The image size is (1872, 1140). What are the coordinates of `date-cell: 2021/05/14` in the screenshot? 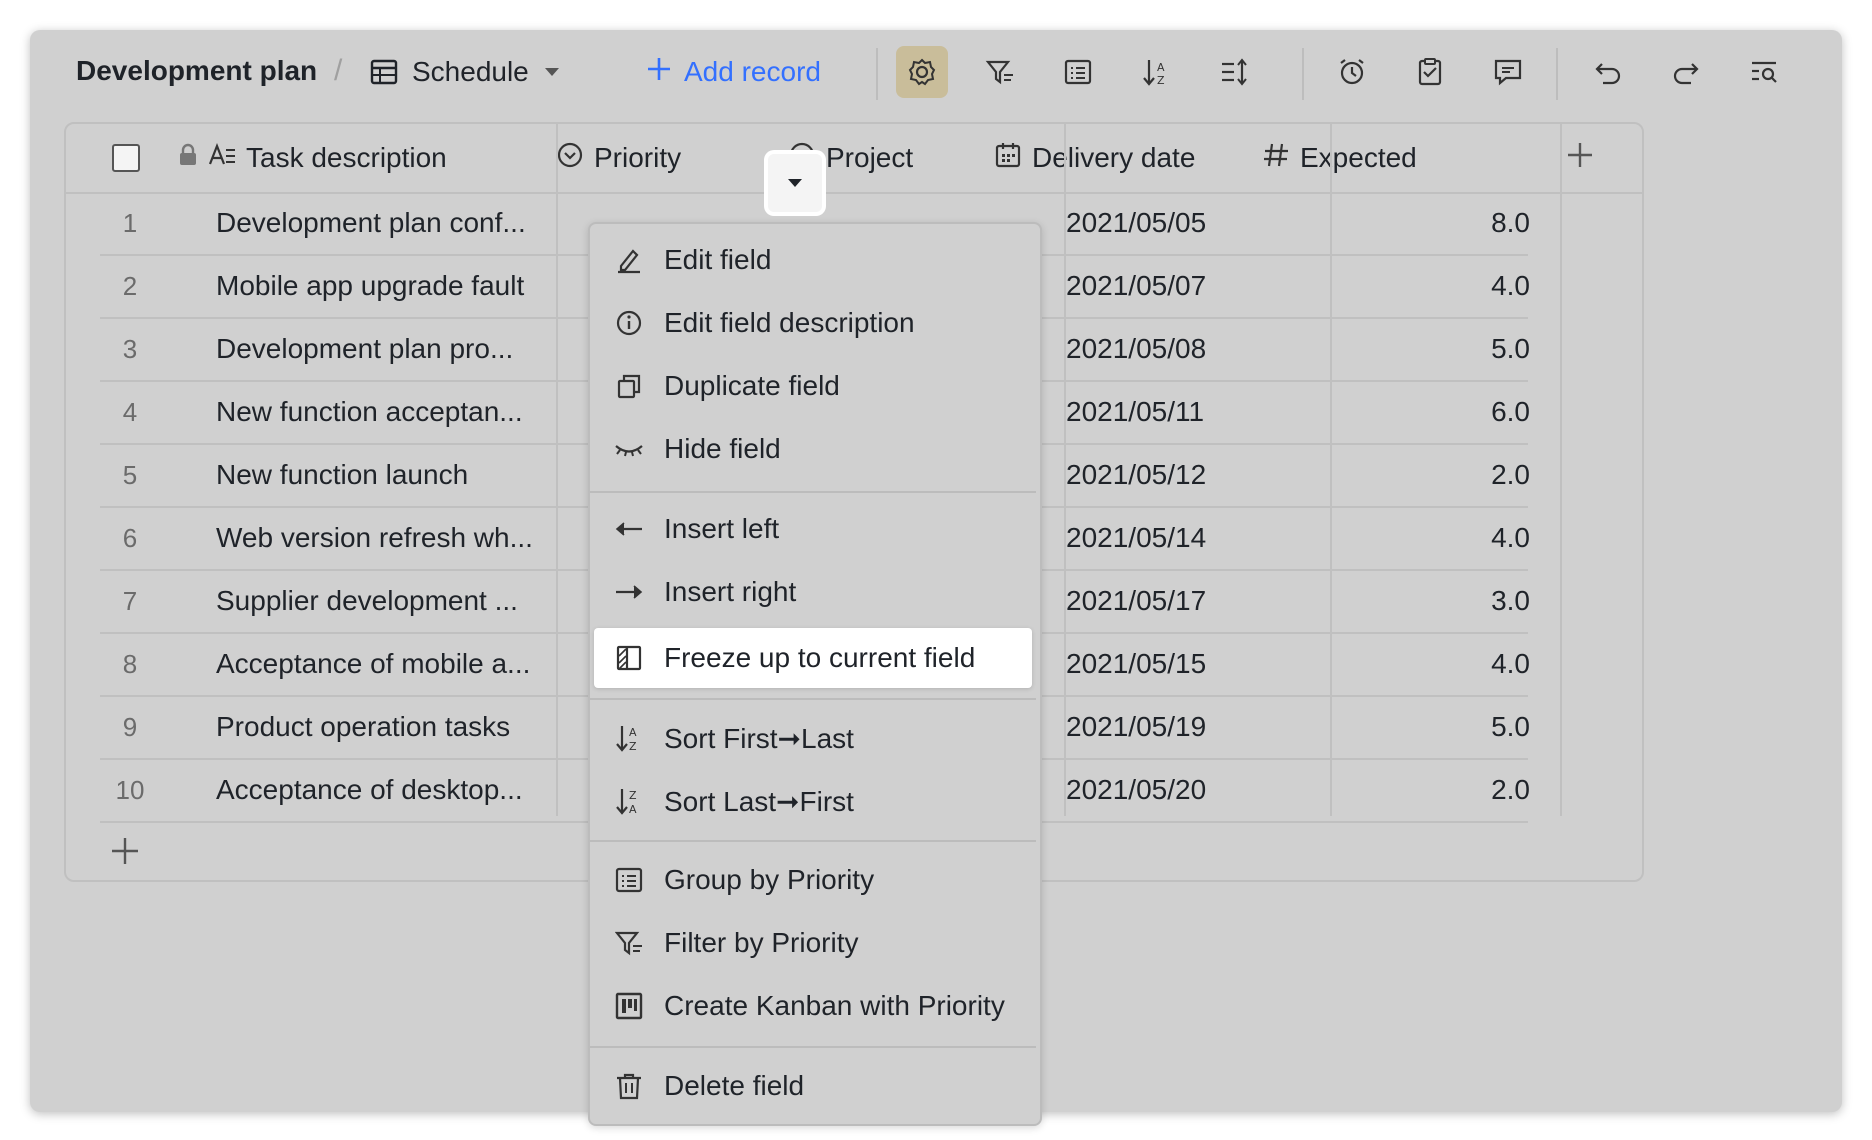 It's located at (1136, 538).